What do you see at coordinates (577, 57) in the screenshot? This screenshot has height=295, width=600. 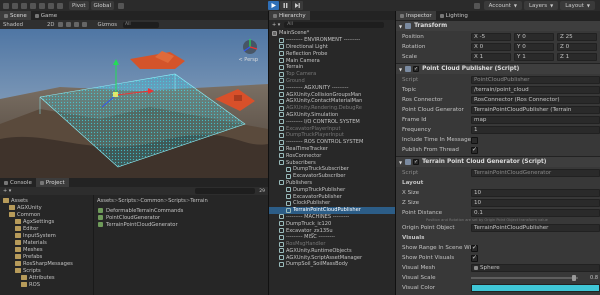 I see `z-field: Z 1` at bounding box center [577, 57].